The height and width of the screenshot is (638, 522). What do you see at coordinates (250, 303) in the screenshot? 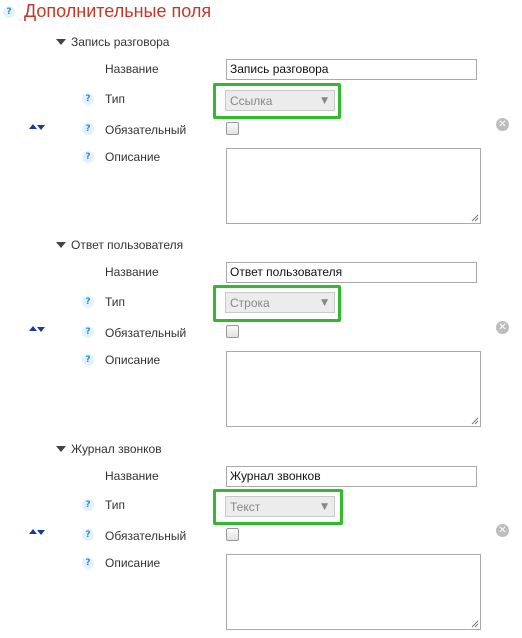
I see `type-select-value: Строка` at bounding box center [250, 303].